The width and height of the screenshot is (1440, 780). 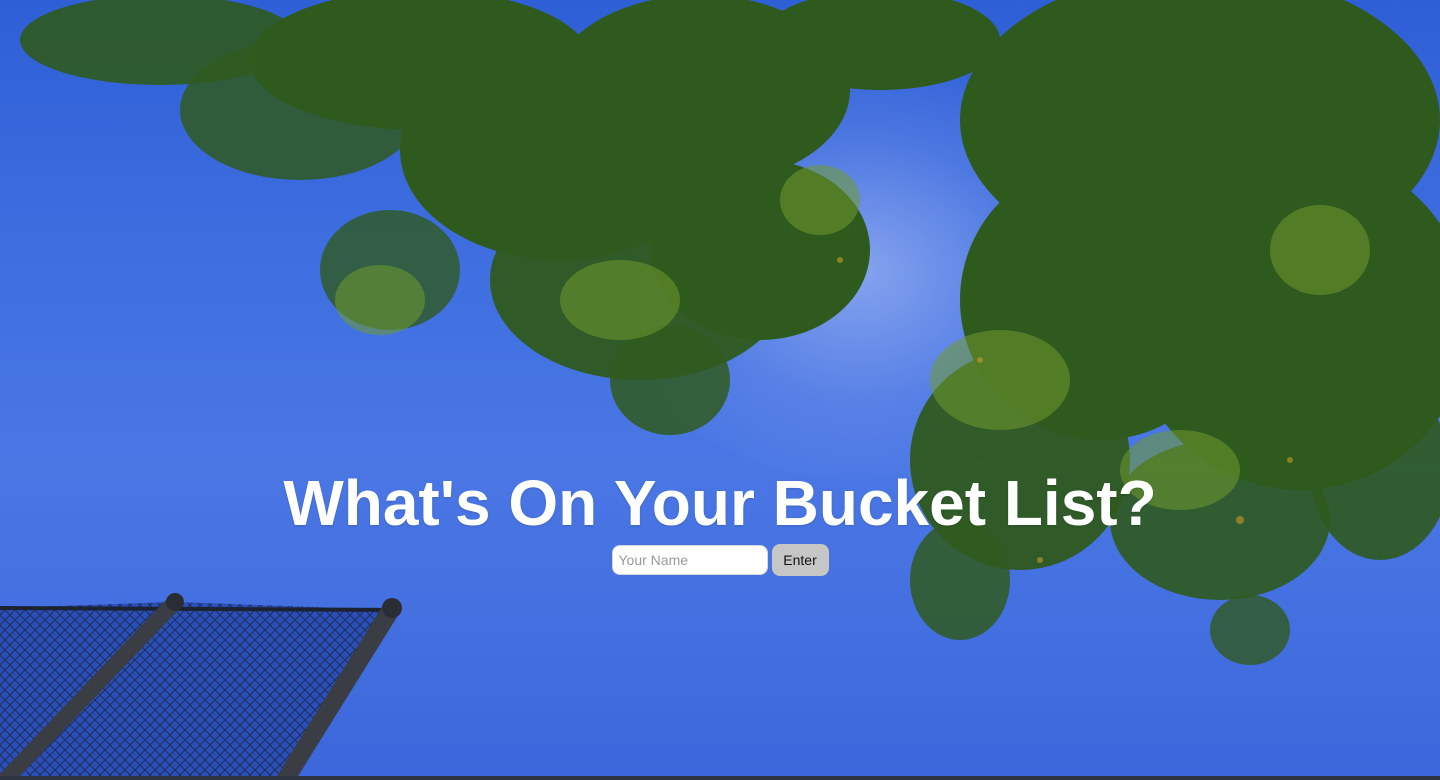 I want to click on hero-section: What's On Your Bucket List? Enter, so click(x=720, y=521).